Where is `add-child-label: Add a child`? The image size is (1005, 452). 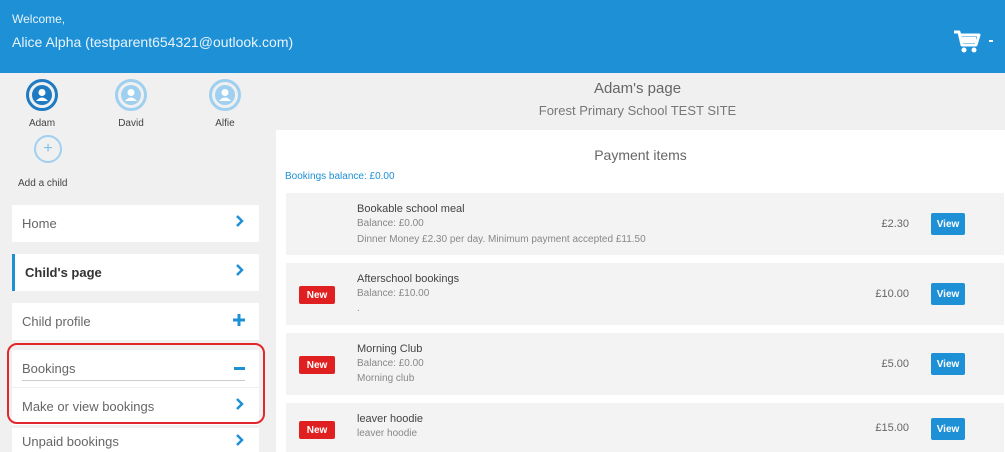 add-child-label: Add a child is located at coordinates (43, 183).